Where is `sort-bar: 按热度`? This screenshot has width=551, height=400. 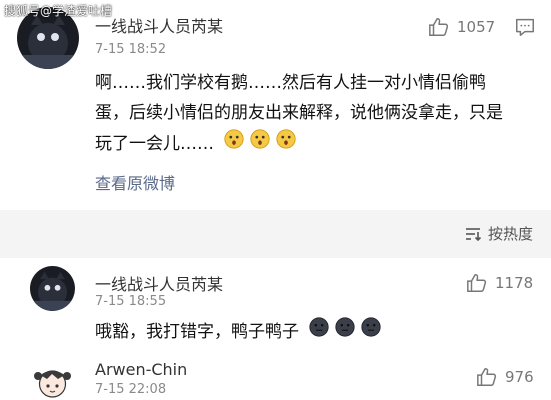
sort-bar: 按热度 is located at coordinates (275, 234).